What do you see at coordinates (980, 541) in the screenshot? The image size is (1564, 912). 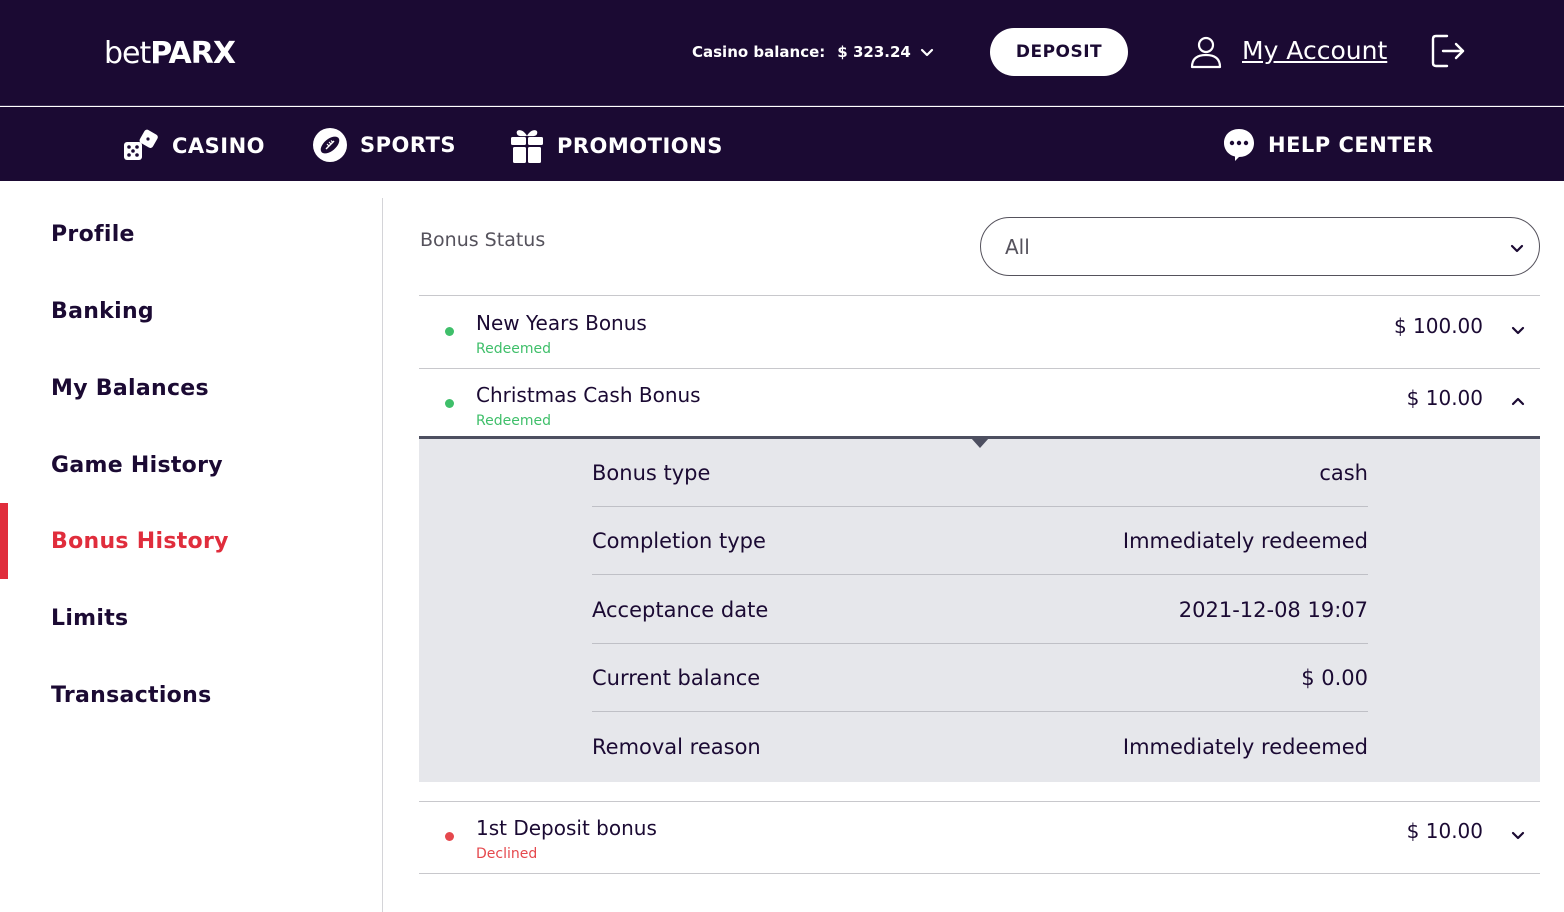 I see `detail-row: Completion type Immediately redeemed` at bounding box center [980, 541].